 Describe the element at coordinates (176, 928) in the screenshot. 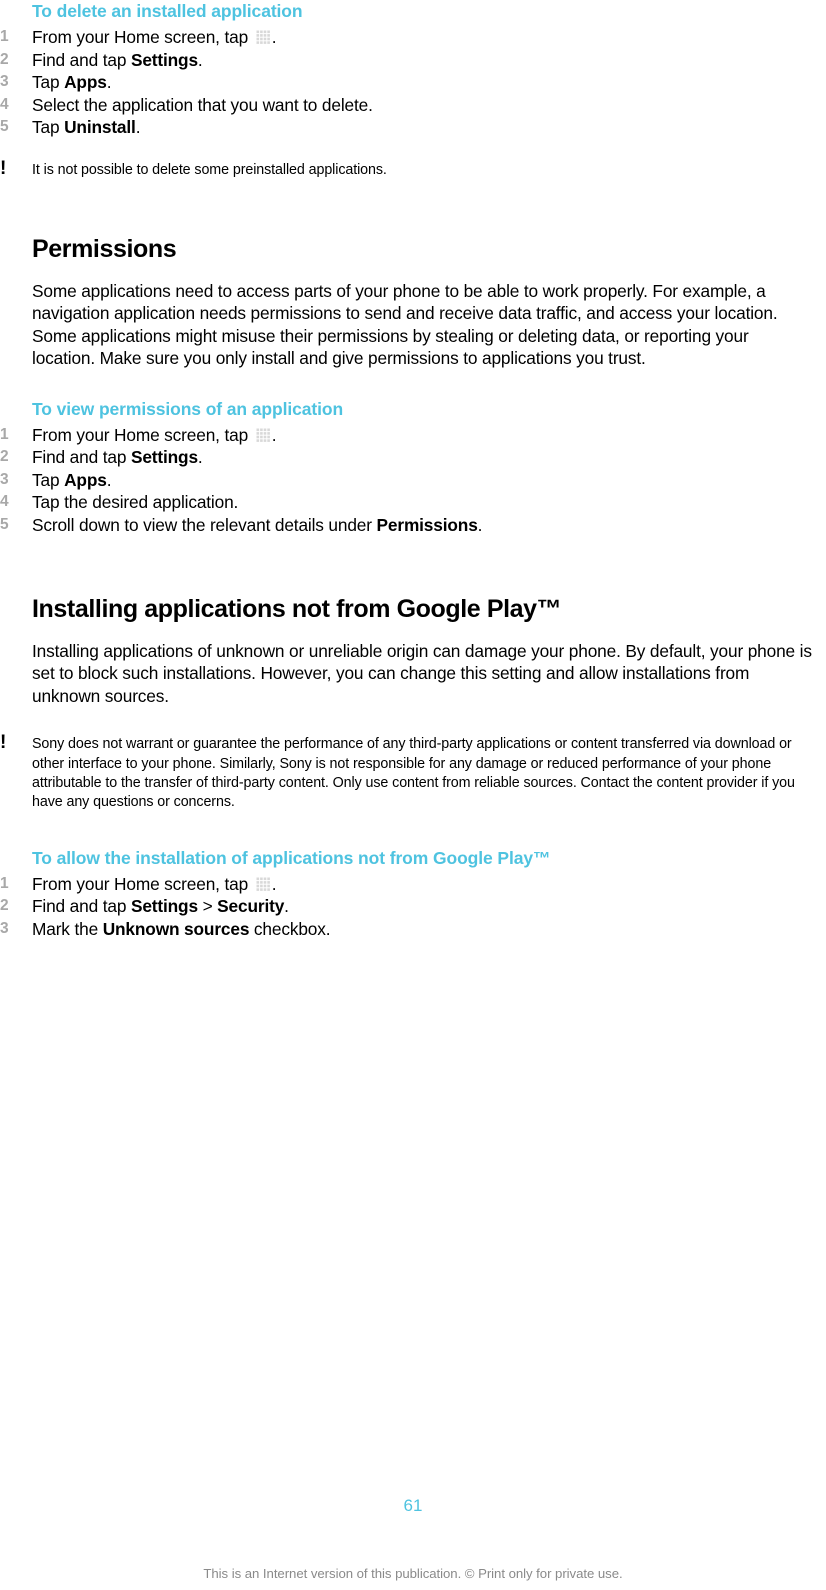

I see `step-text-bold: Unknown sources` at that location.